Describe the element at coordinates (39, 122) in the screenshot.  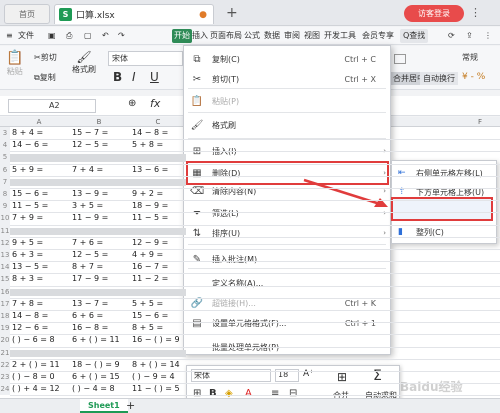
I see `col-a: A` at that location.